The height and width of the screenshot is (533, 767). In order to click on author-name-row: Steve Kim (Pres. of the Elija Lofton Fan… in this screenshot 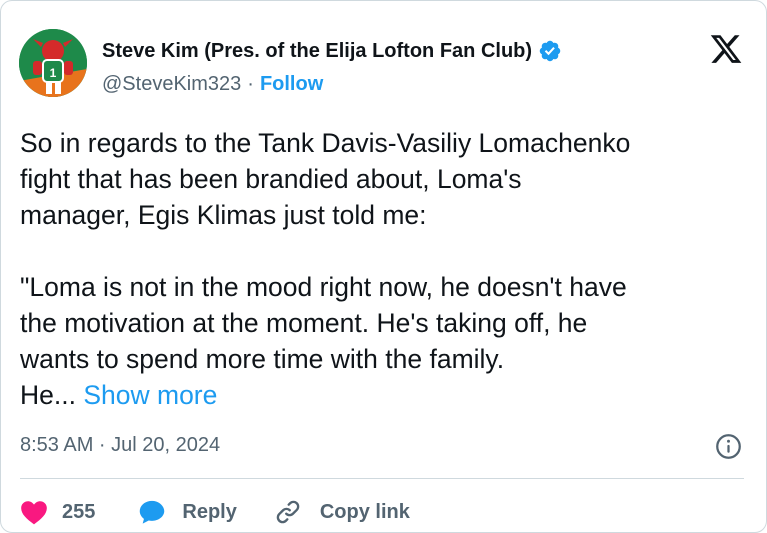, I will do `click(332, 51)`.